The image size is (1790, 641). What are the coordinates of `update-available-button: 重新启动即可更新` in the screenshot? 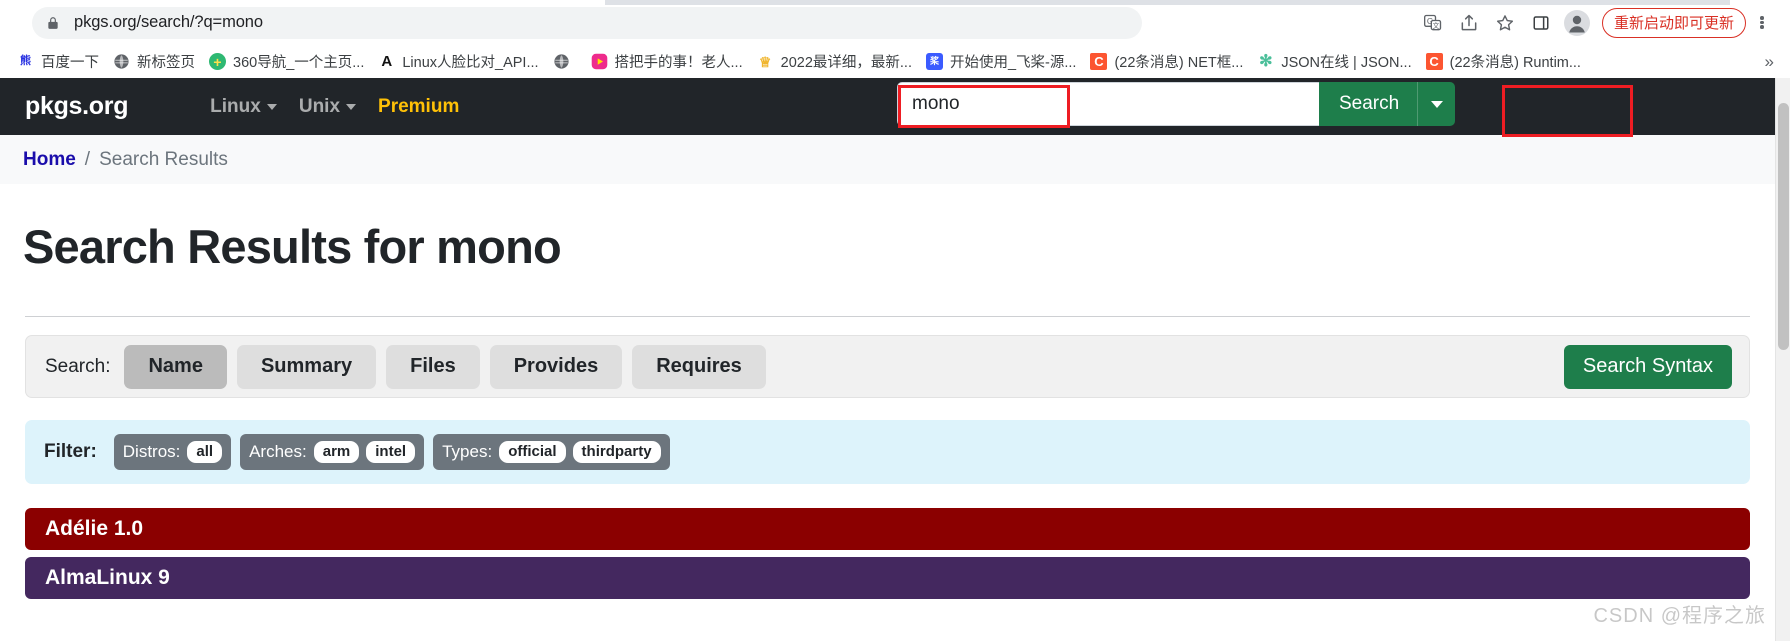 It's located at (1673, 22).